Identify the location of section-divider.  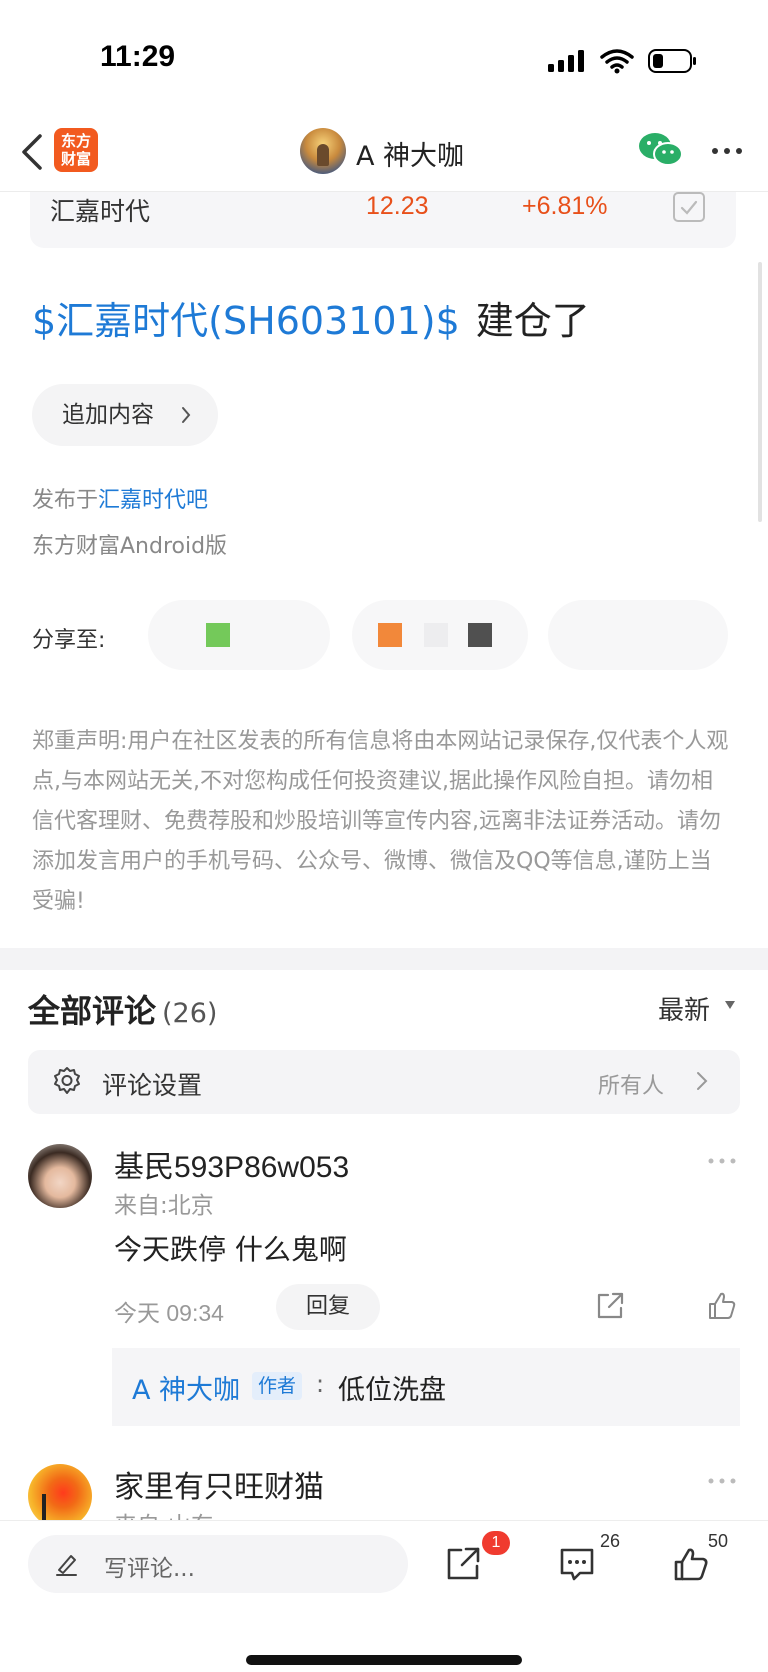
(384, 959).